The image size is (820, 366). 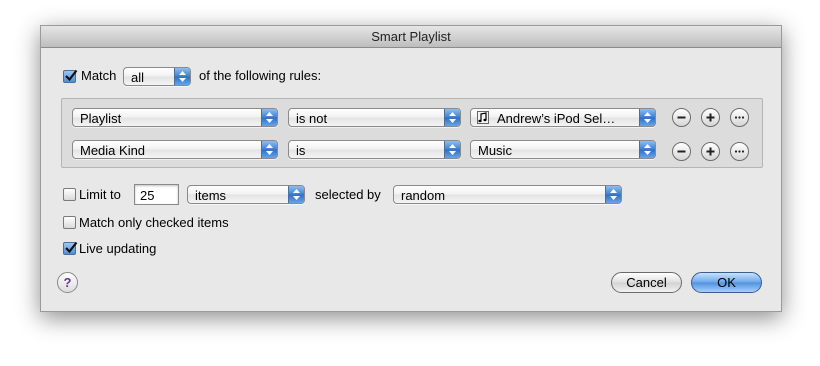 What do you see at coordinates (101, 118) in the screenshot?
I see `rule-1-field: Playlist` at bounding box center [101, 118].